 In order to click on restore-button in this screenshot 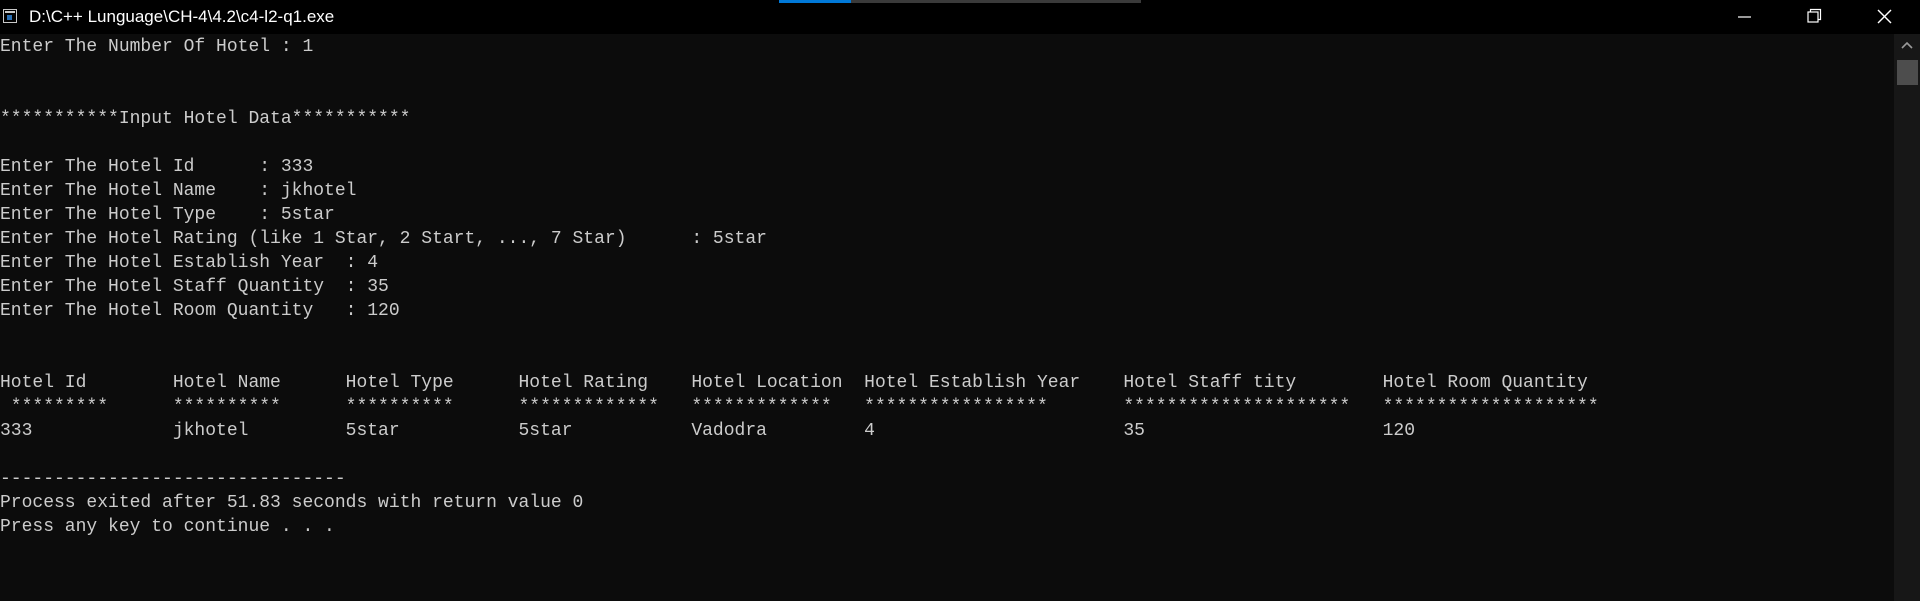, I will do `click(1813, 17)`.